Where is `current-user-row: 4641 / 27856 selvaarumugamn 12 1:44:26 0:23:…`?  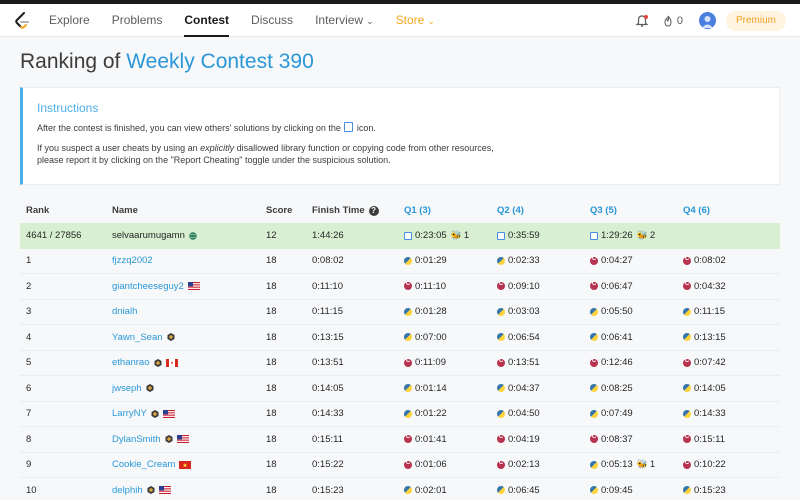
current-user-row: 4641 / 27856 selvaarumugamn 12 1:44:26 0:23:… is located at coordinates (400, 236).